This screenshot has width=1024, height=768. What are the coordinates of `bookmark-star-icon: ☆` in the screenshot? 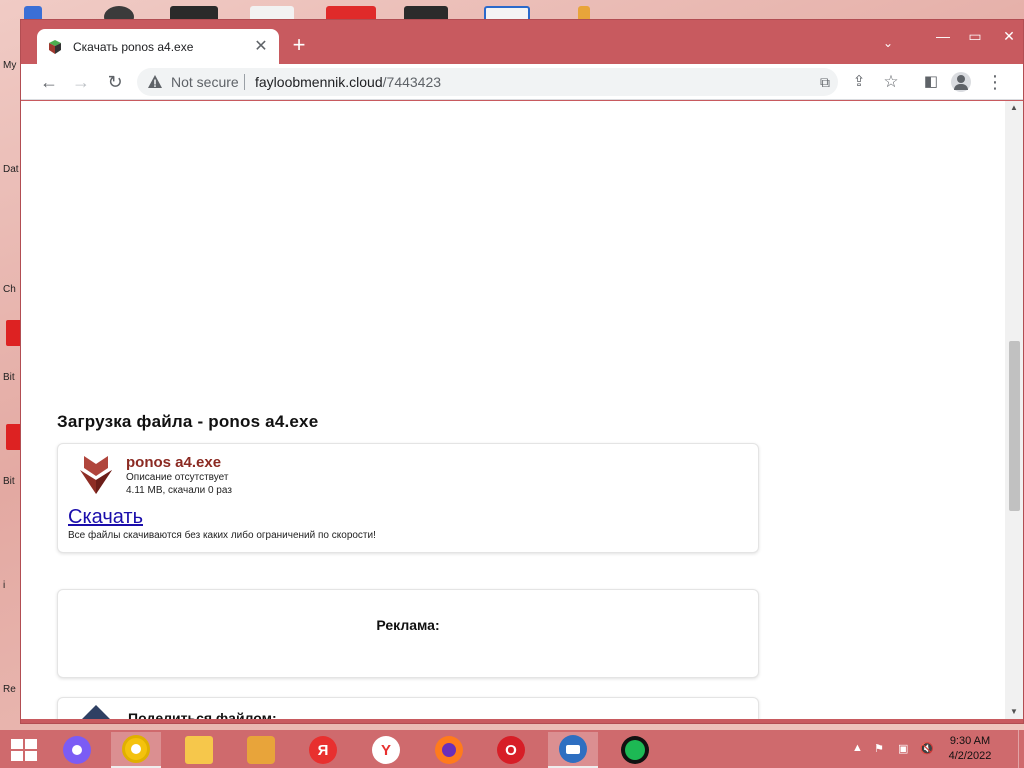 It's located at (891, 82).